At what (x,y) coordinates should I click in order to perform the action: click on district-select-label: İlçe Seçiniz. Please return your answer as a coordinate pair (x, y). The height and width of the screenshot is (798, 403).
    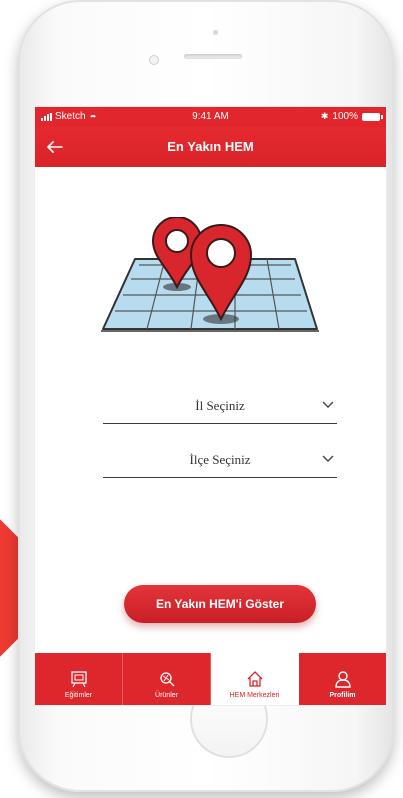
    Looking at the image, I should click on (220, 459).